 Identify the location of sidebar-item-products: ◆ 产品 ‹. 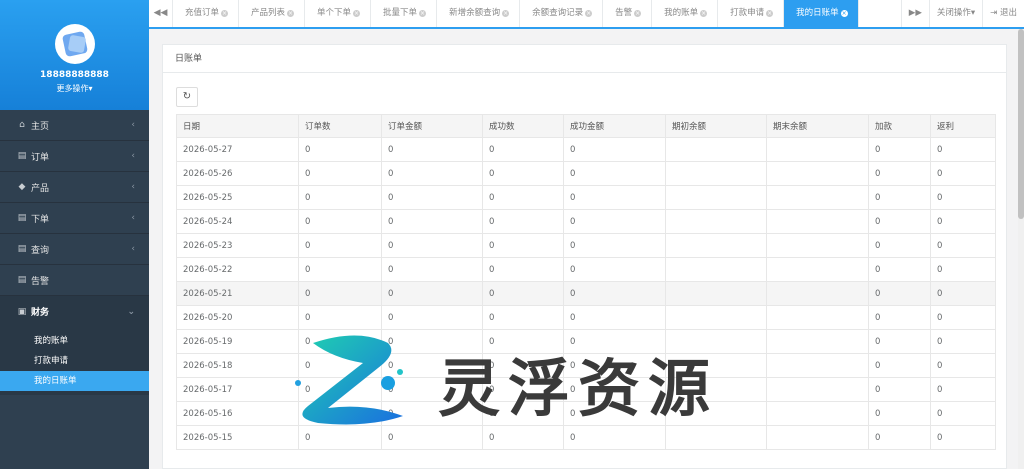
(74, 187).